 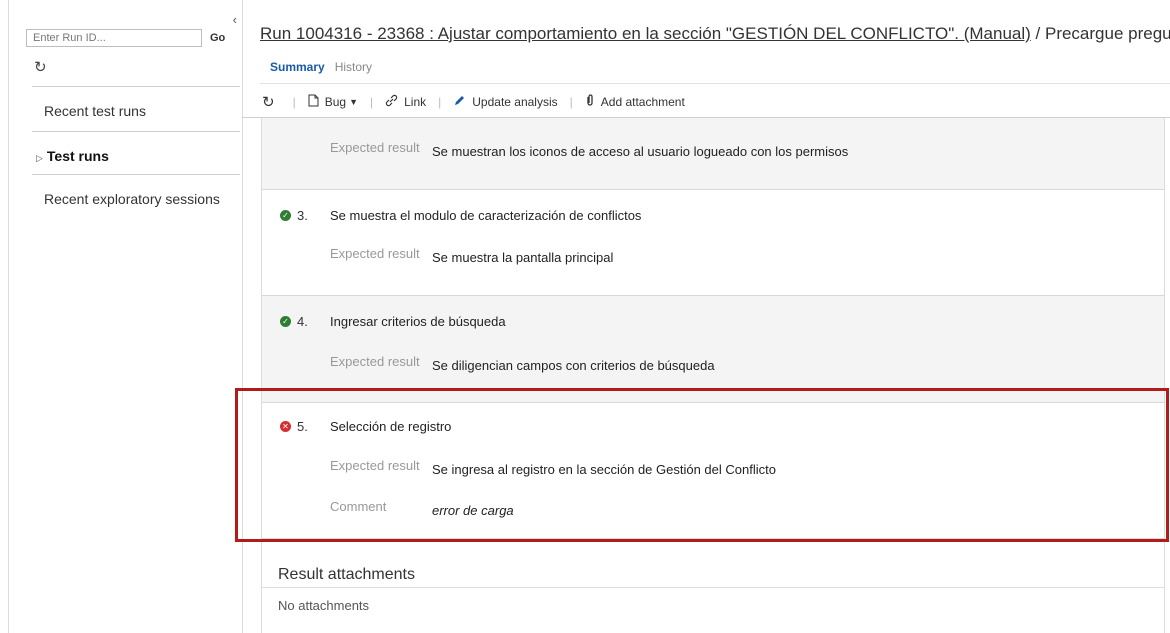 What do you see at coordinates (217, 38) in the screenshot?
I see `go-button: Go` at bounding box center [217, 38].